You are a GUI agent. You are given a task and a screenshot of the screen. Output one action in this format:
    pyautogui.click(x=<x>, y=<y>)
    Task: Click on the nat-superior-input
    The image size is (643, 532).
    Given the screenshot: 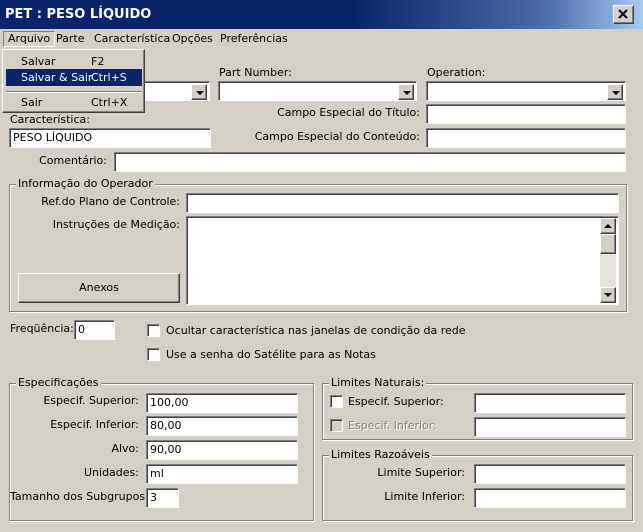 What is the action you would take?
    pyautogui.click(x=550, y=403)
    